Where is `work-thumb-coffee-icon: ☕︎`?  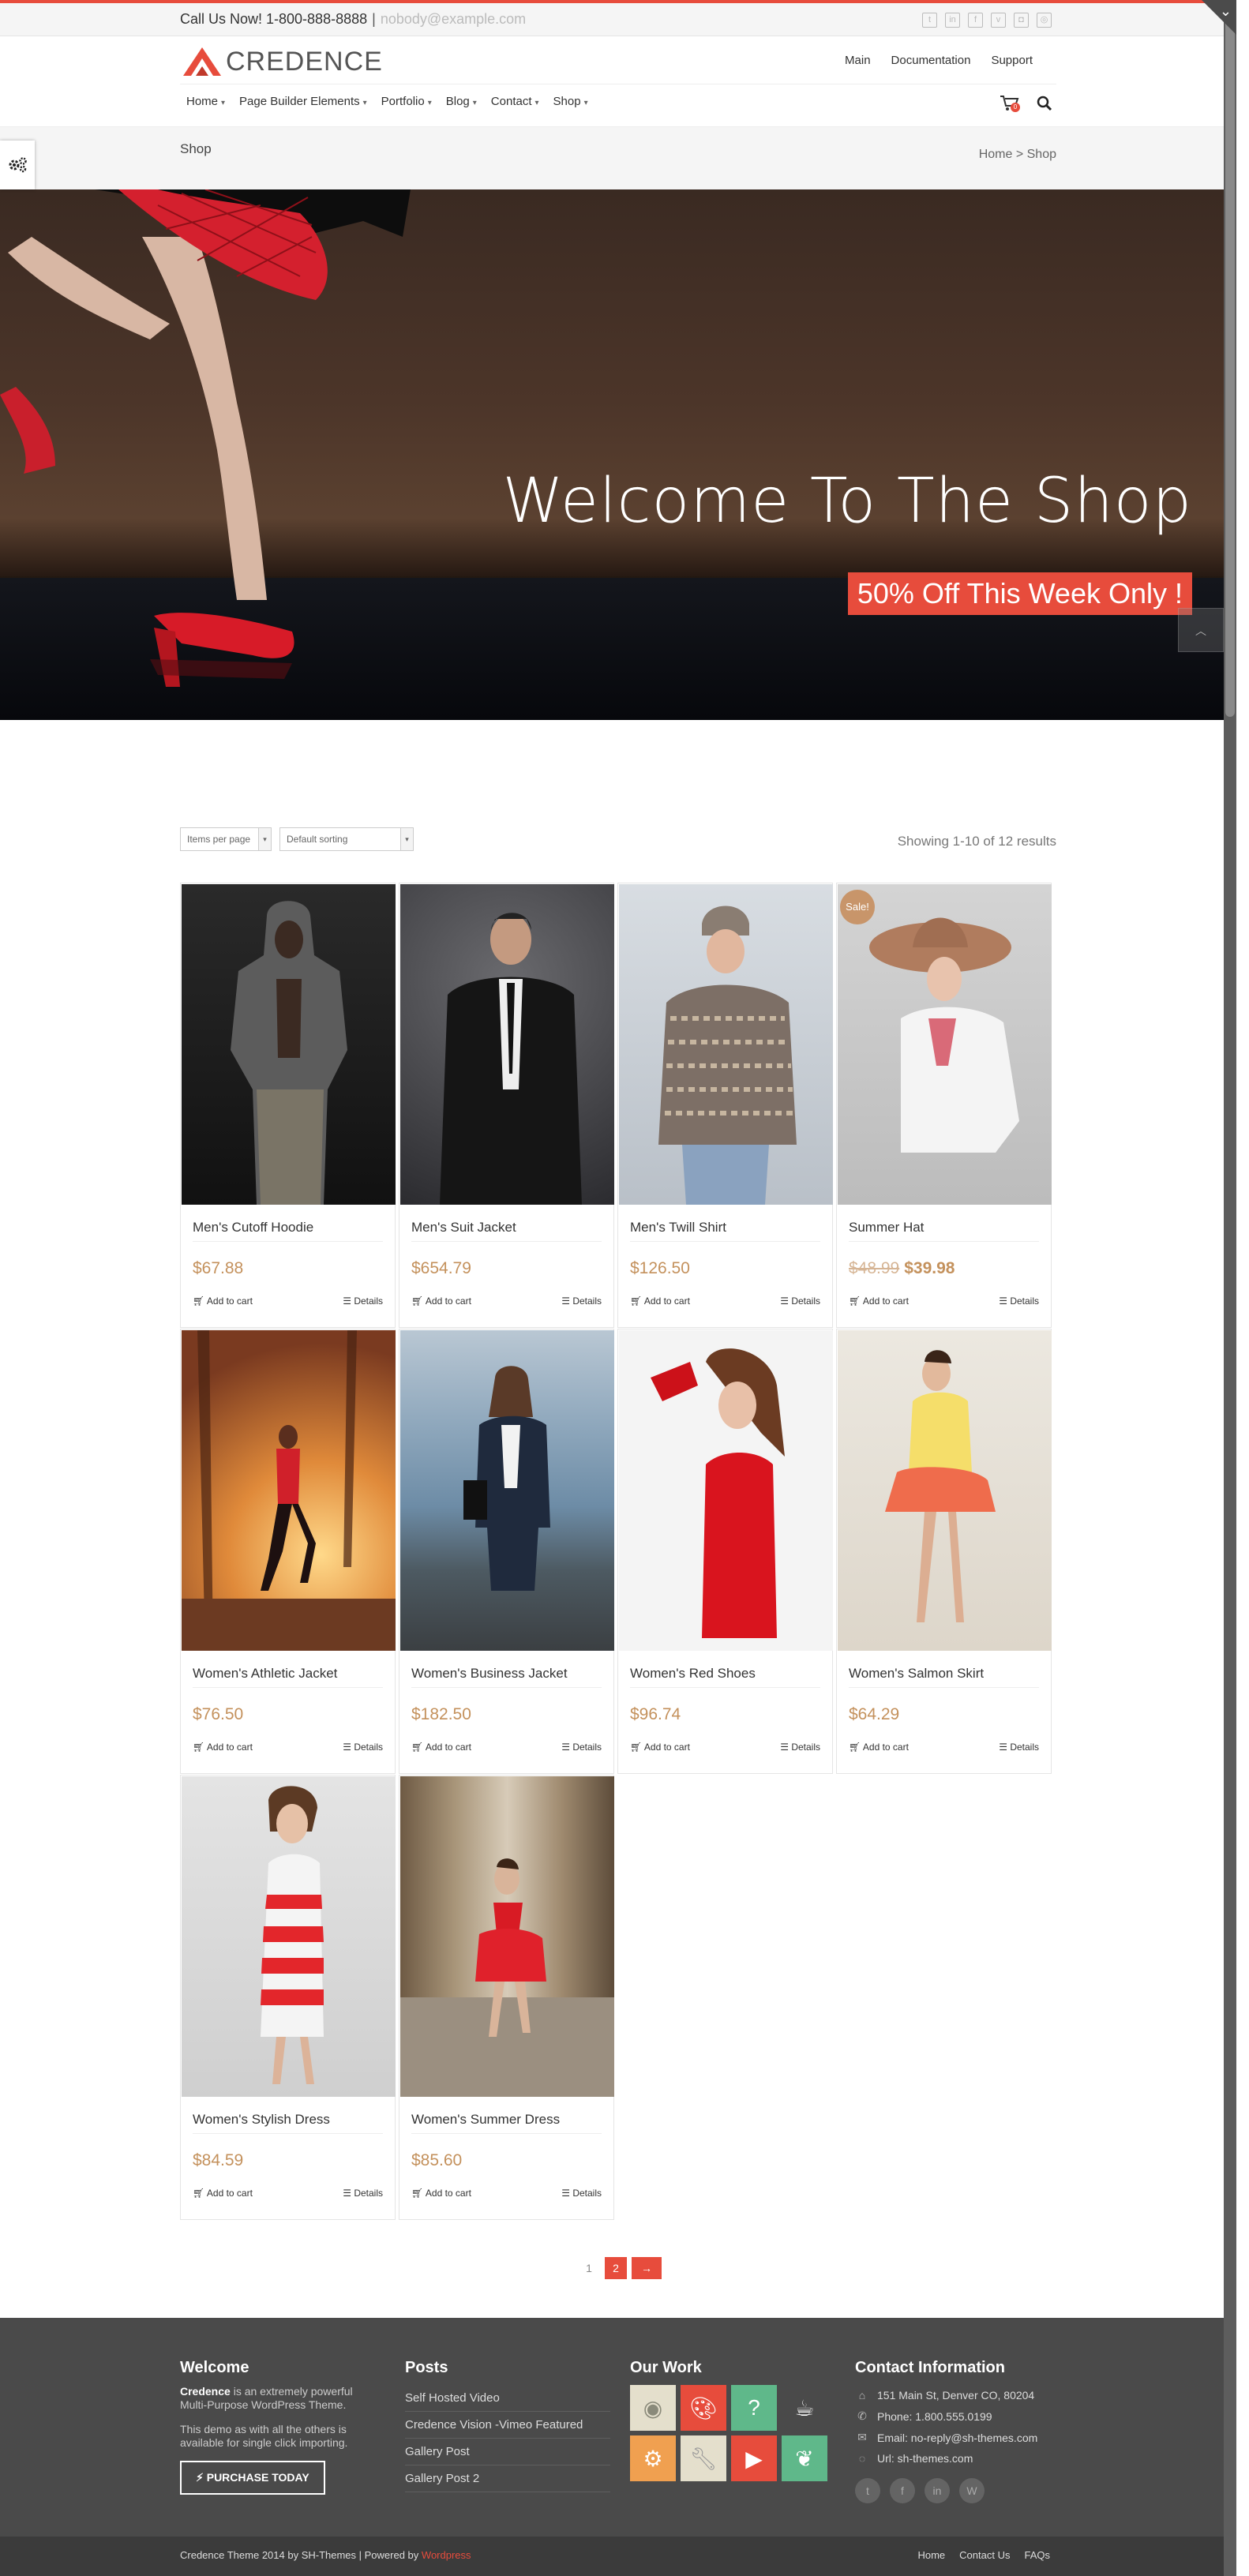 work-thumb-coffee-icon: ☕︎ is located at coordinates (804, 2408).